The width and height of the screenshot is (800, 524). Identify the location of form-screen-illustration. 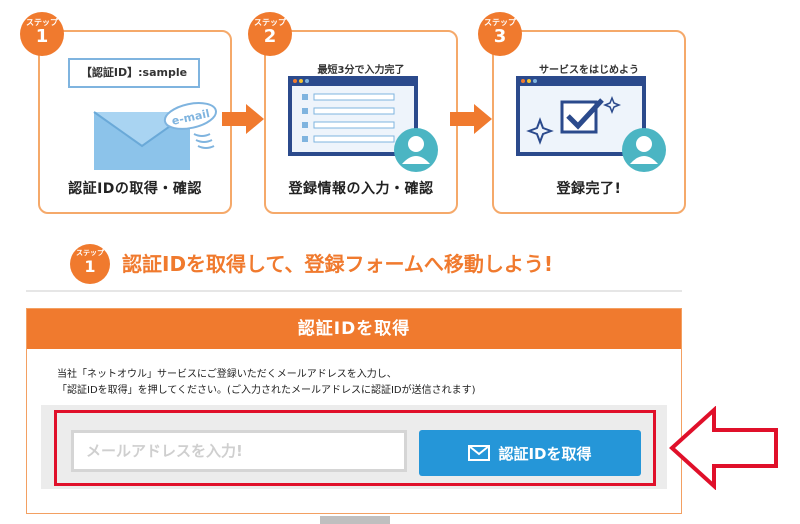
(363, 124).